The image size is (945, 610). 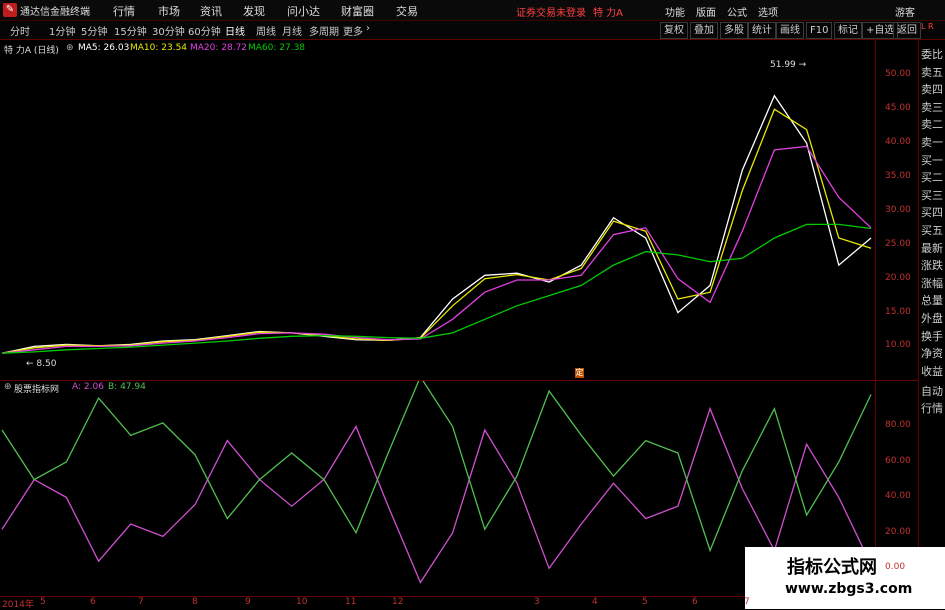 What do you see at coordinates (933, 124) in the screenshot?
I see `side-item: 卖二` at bounding box center [933, 124].